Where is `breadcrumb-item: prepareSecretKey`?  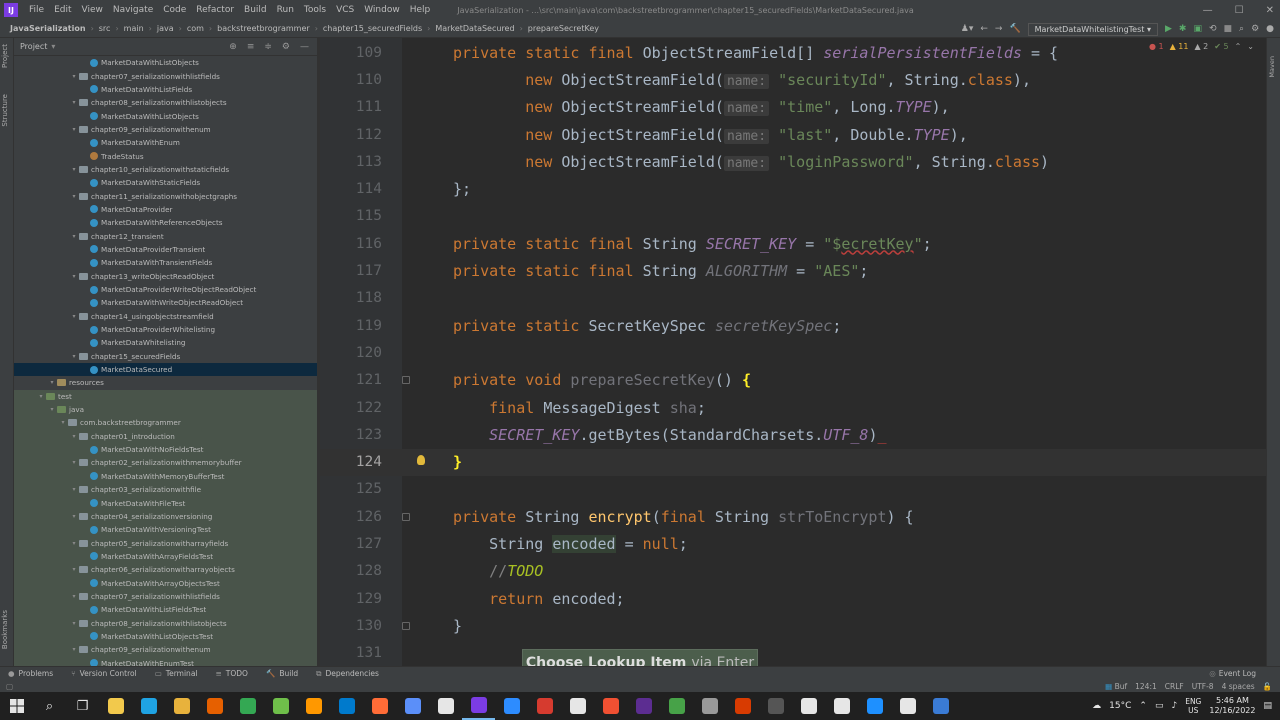
breadcrumb-item: prepareSecretKey is located at coordinates (563, 28).